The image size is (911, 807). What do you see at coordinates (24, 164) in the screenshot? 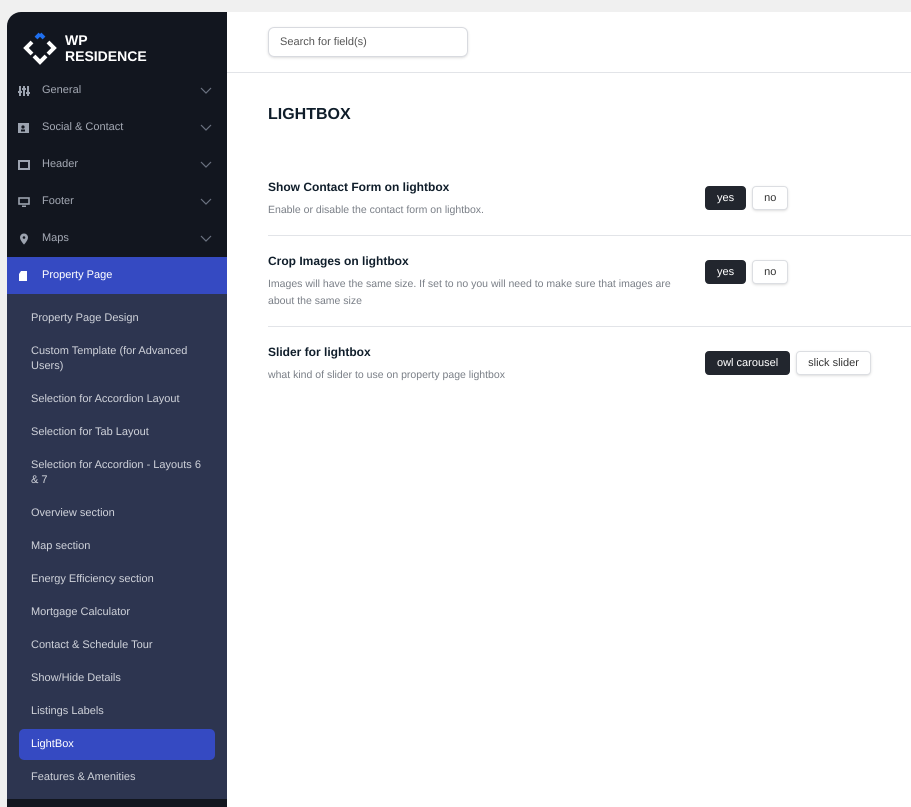
I see `laptop-icon` at bounding box center [24, 164].